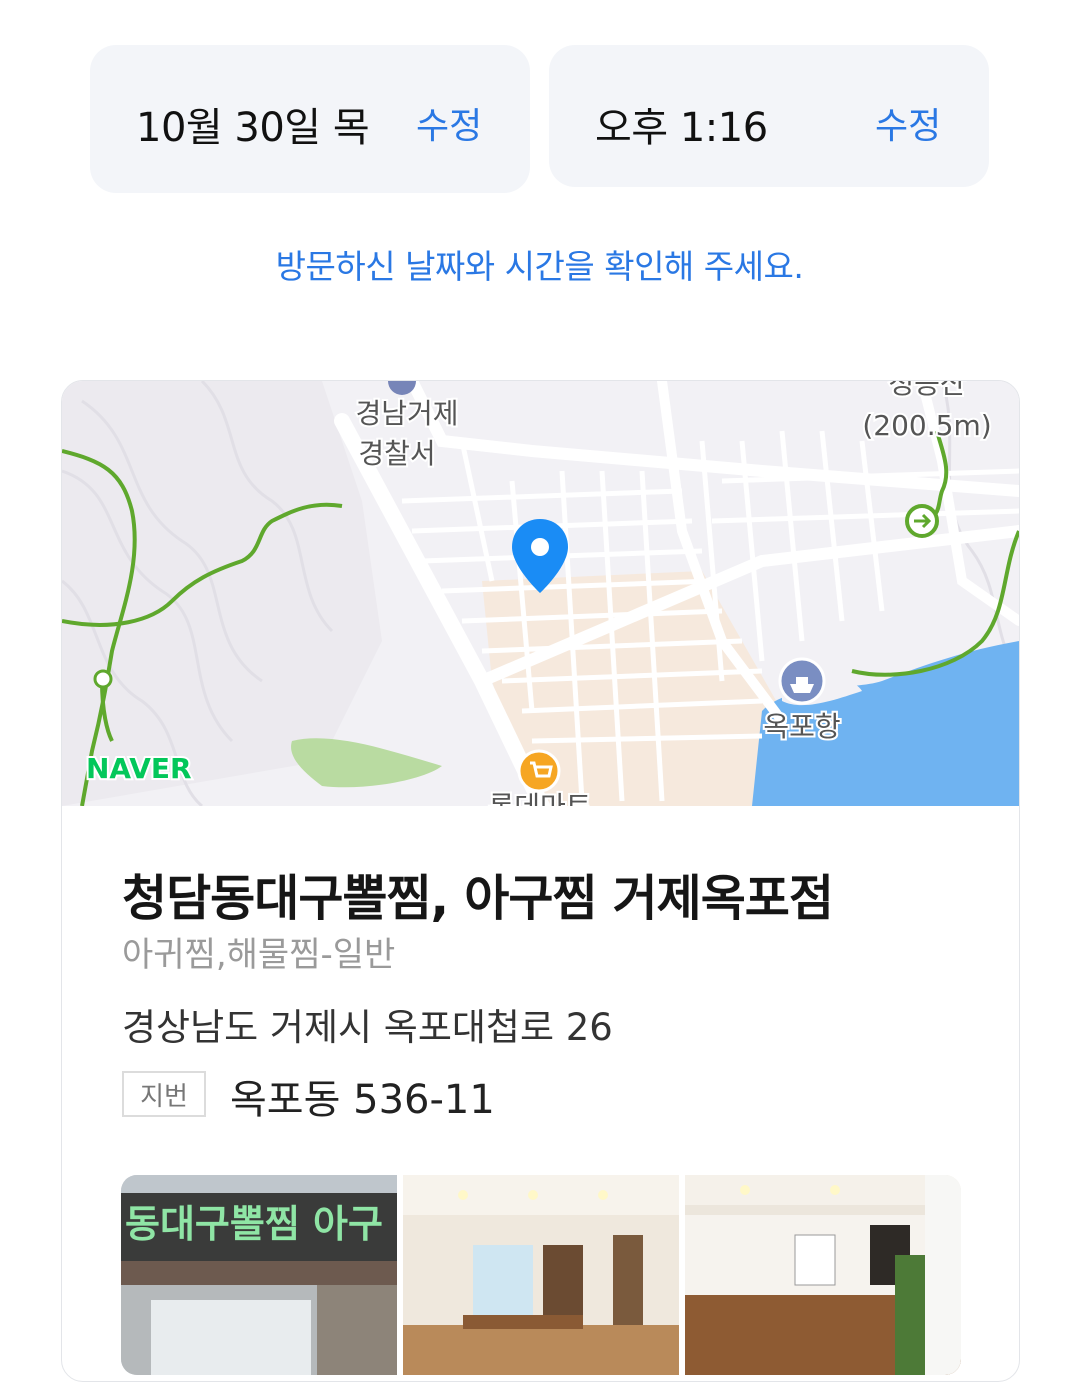 This screenshot has width=1079, height=1382. What do you see at coordinates (926, 390) in the screenshot?
I see `map-label-mountain-line1: 청등산` at bounding box center [926, 390].